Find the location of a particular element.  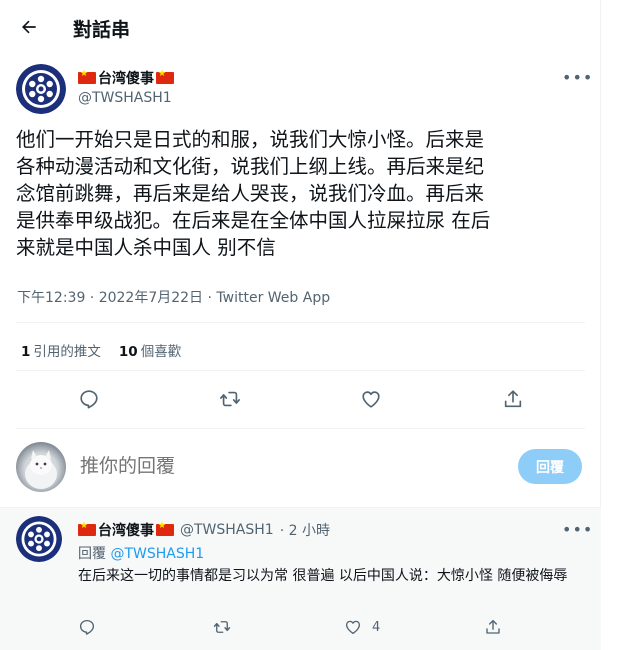

reply-avatar is located at coordinates (39, 539).